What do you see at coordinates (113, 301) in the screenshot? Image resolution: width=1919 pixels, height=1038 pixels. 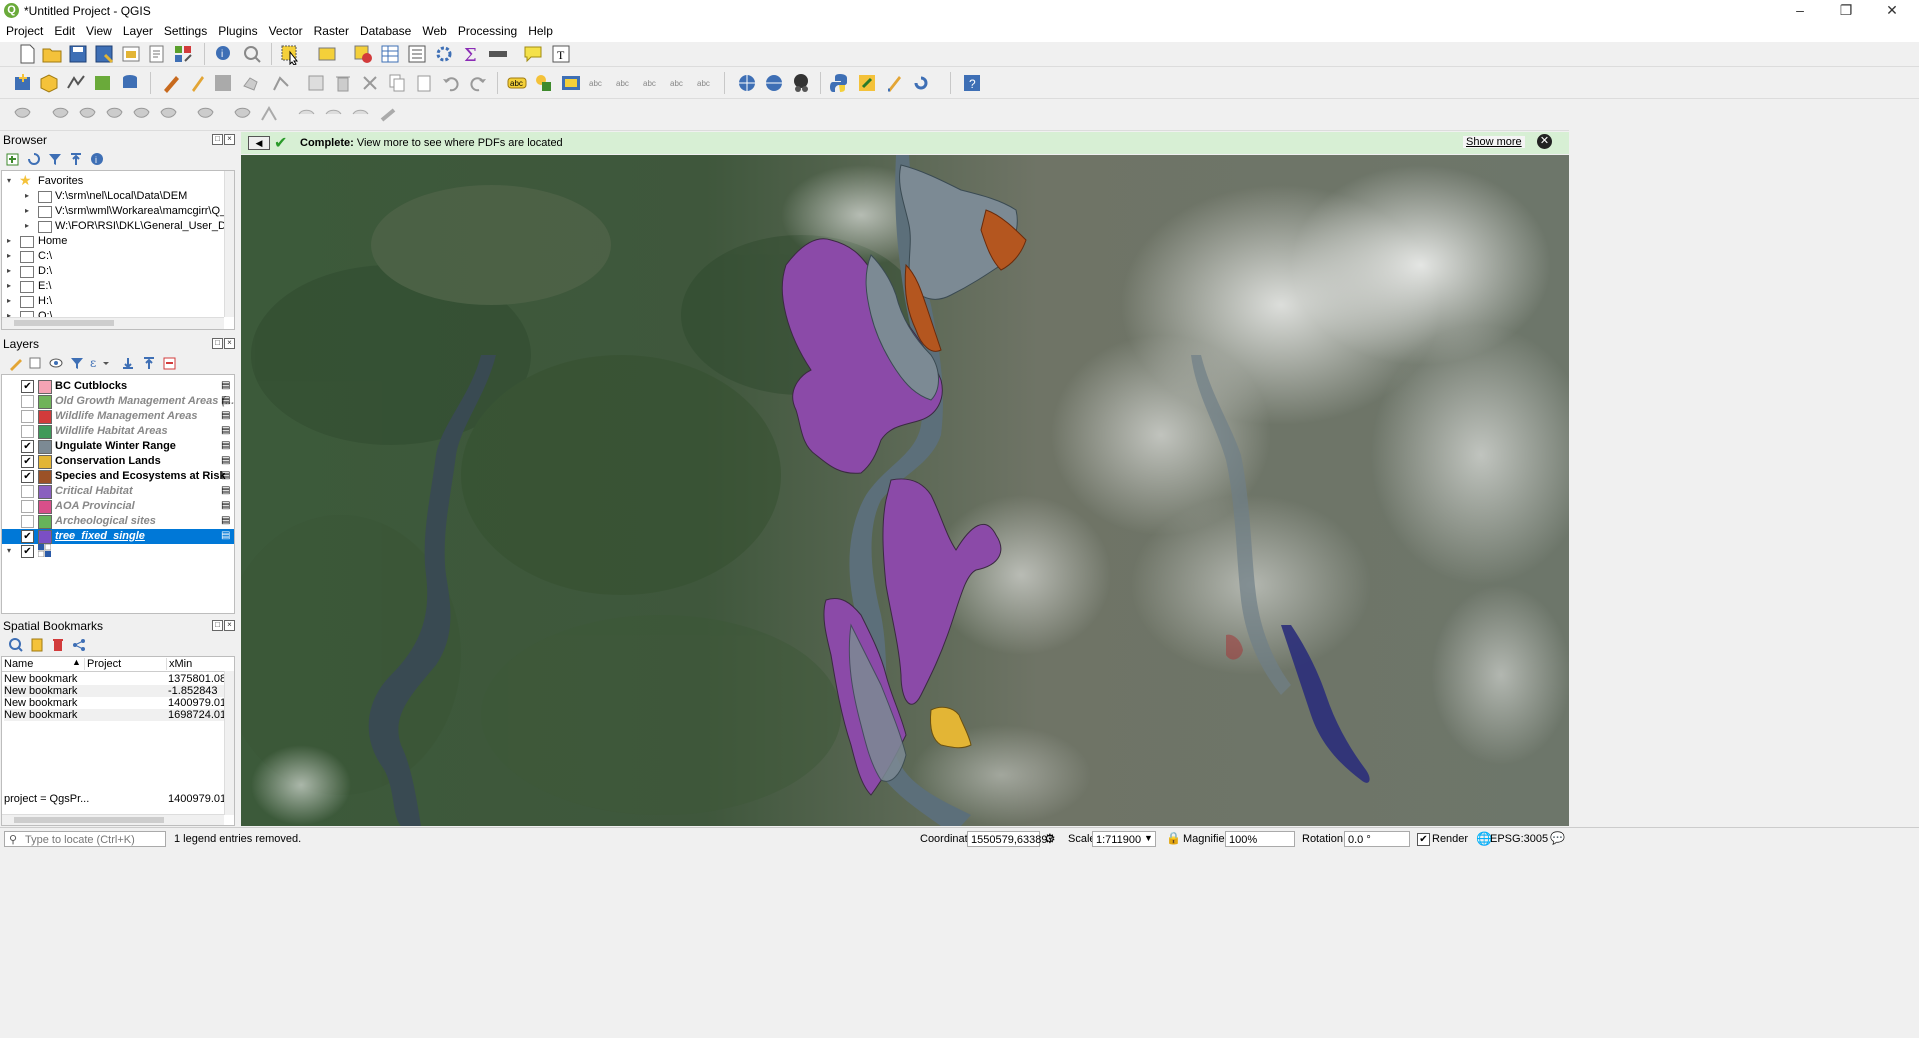 I see `browser-item-drive: ▸ H:\` at bounding box center [113, 301].